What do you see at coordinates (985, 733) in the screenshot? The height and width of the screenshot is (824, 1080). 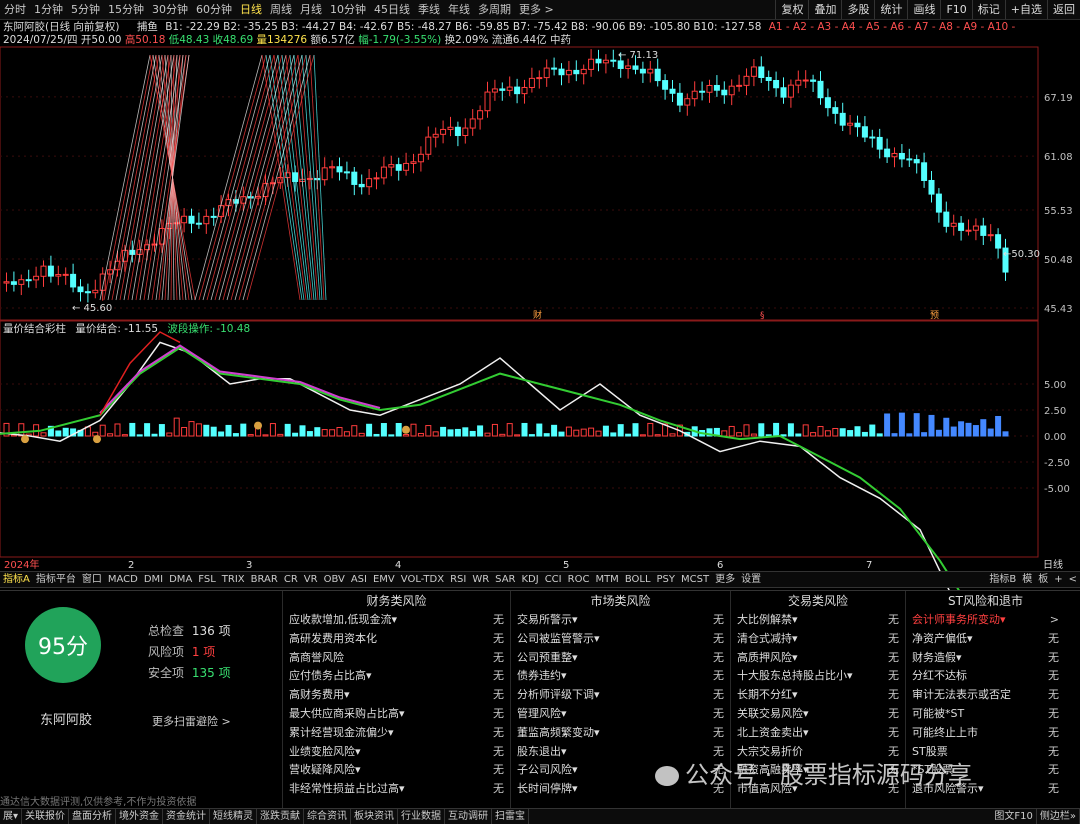 I see `risk-item: 可能终止上市 无` at bounding box center [985, 733].